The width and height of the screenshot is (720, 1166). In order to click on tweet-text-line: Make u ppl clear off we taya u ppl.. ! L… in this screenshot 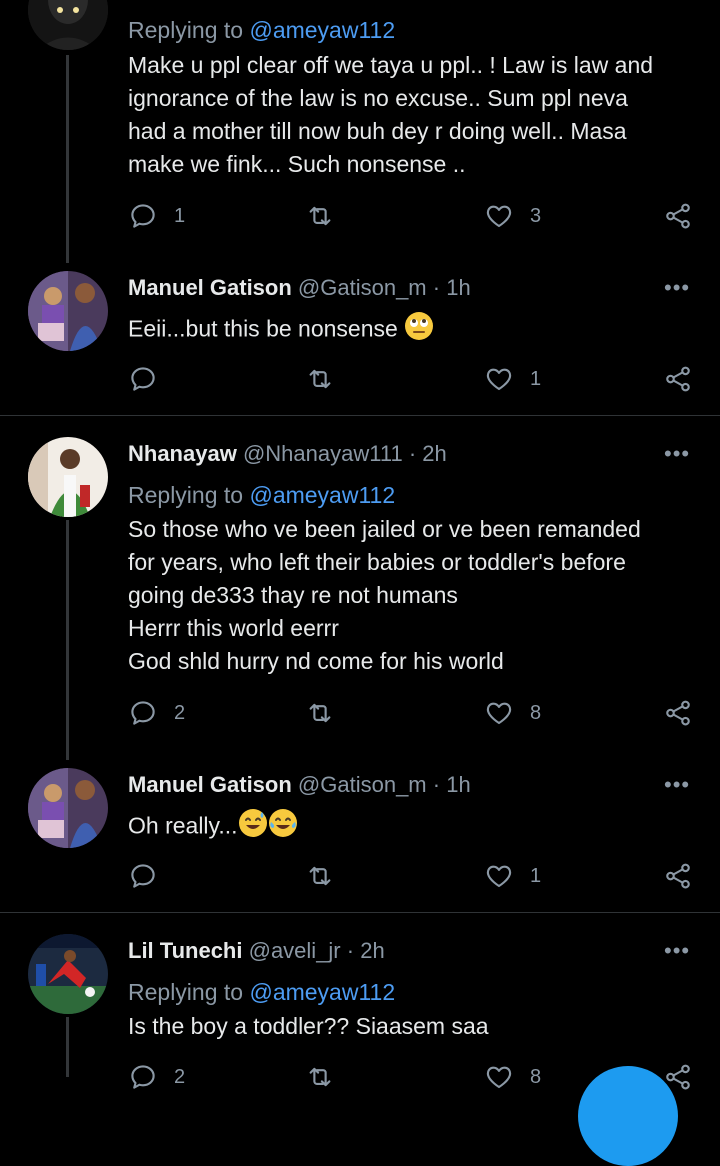, I will do `click(391, 65)`.